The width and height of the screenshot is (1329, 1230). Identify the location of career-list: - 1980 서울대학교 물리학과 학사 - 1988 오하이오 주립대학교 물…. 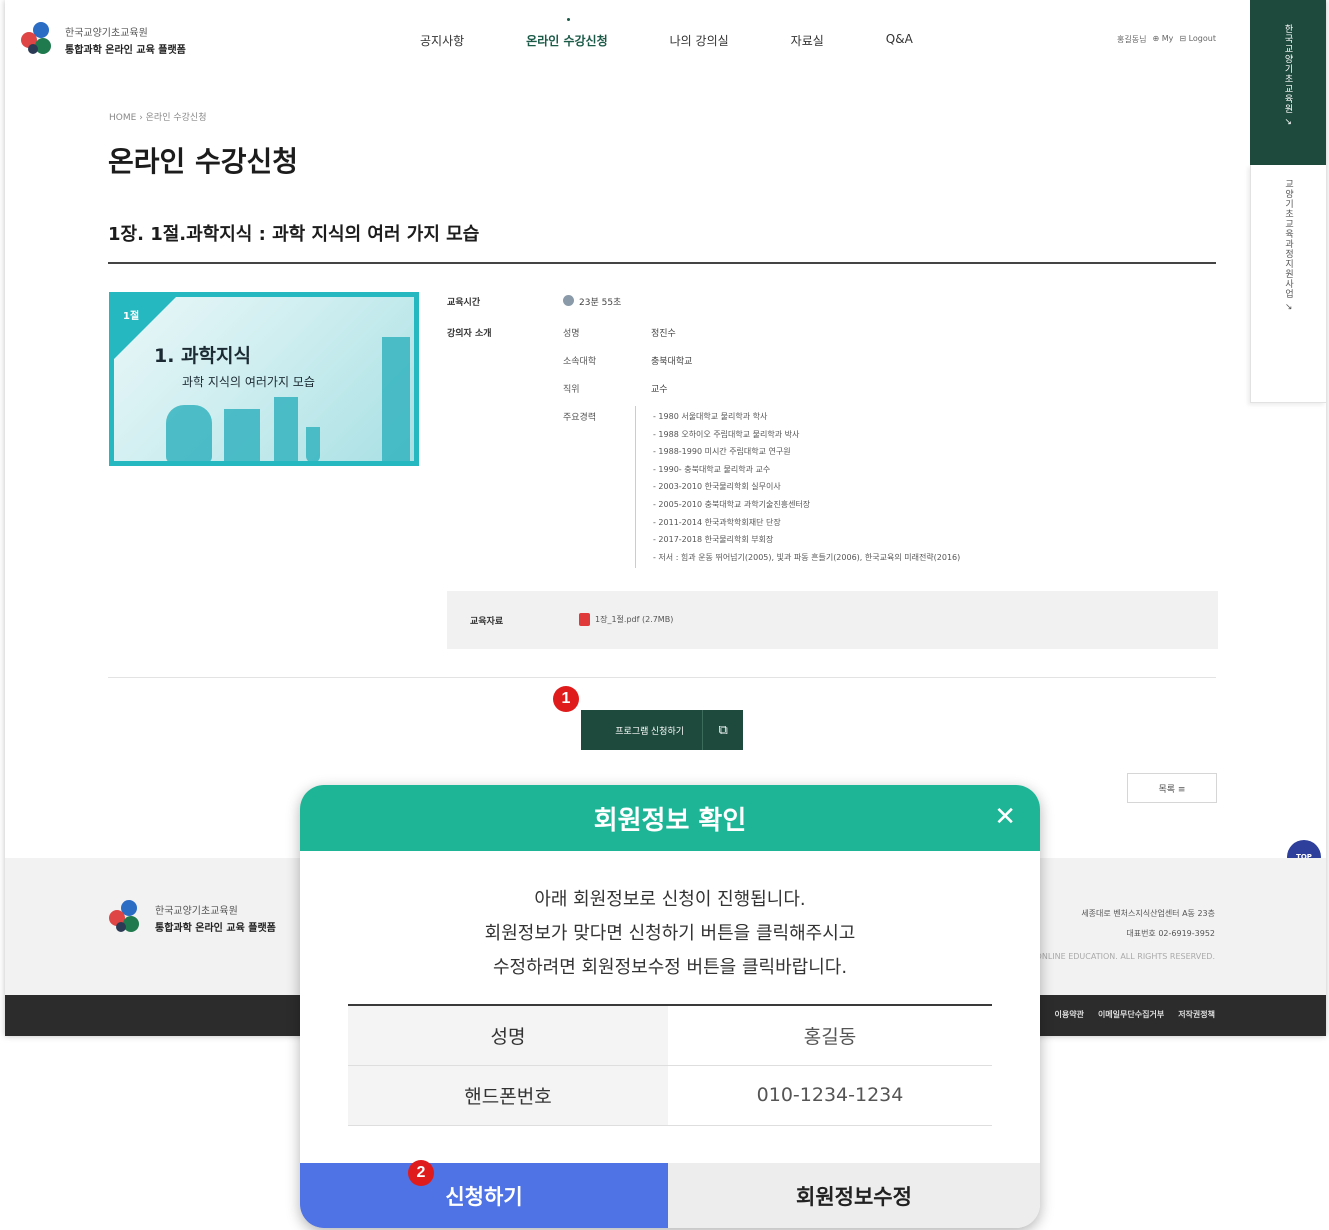
(806, 487).